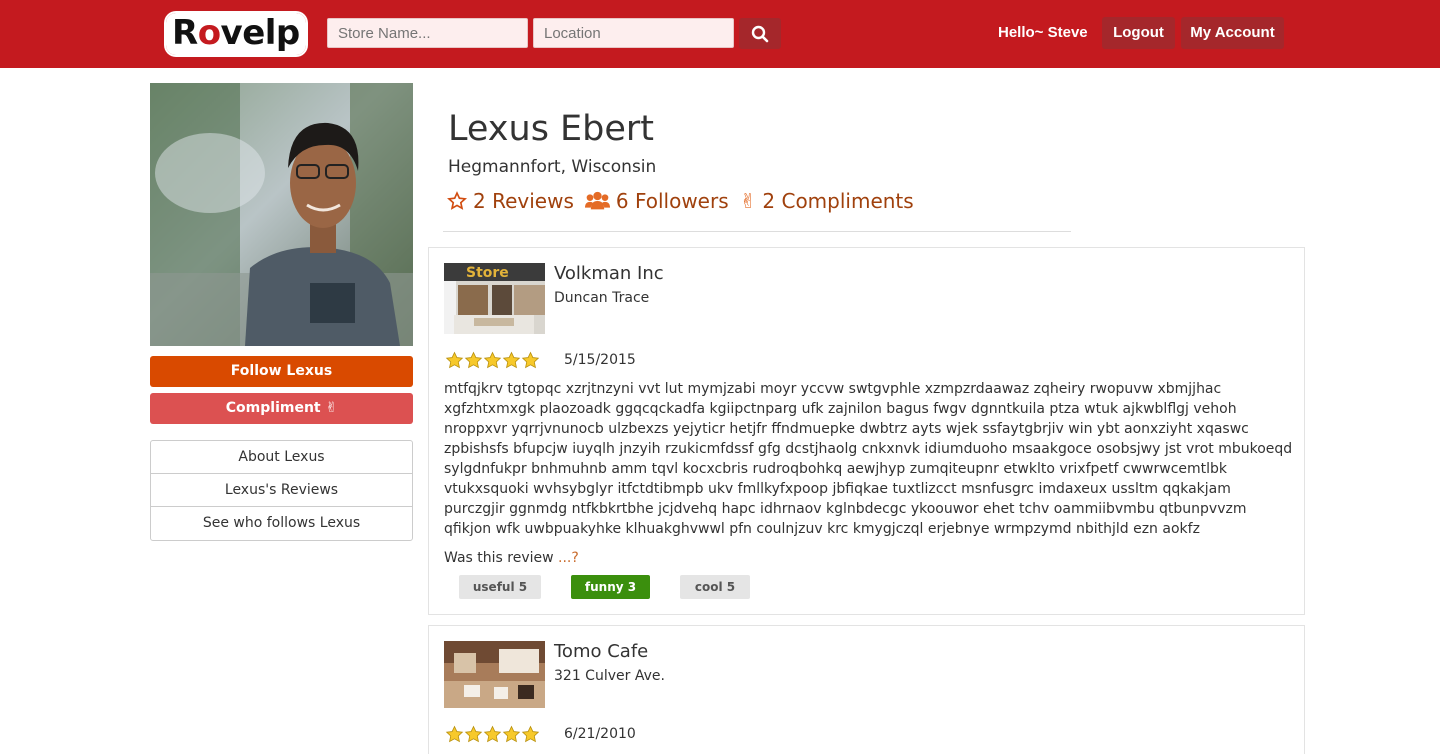 Image resolution: width=1440 pixels, height=754 pixels. Describe the element at coordinates (757, 231) in the screenshot. I see `divider` at that location.